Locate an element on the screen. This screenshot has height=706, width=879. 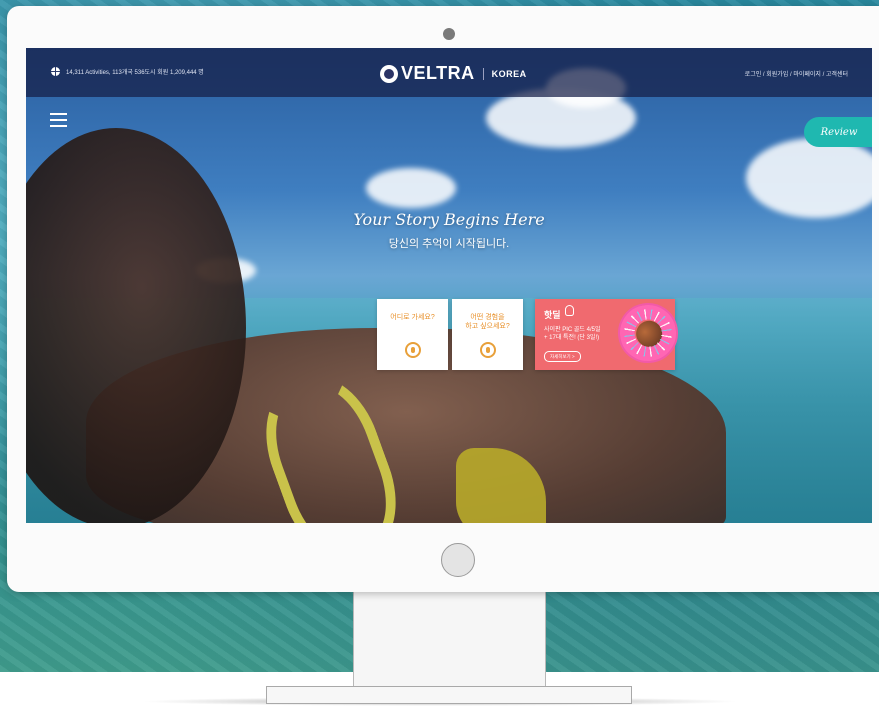
review-tab: Review is located at coordinates (838, 132).